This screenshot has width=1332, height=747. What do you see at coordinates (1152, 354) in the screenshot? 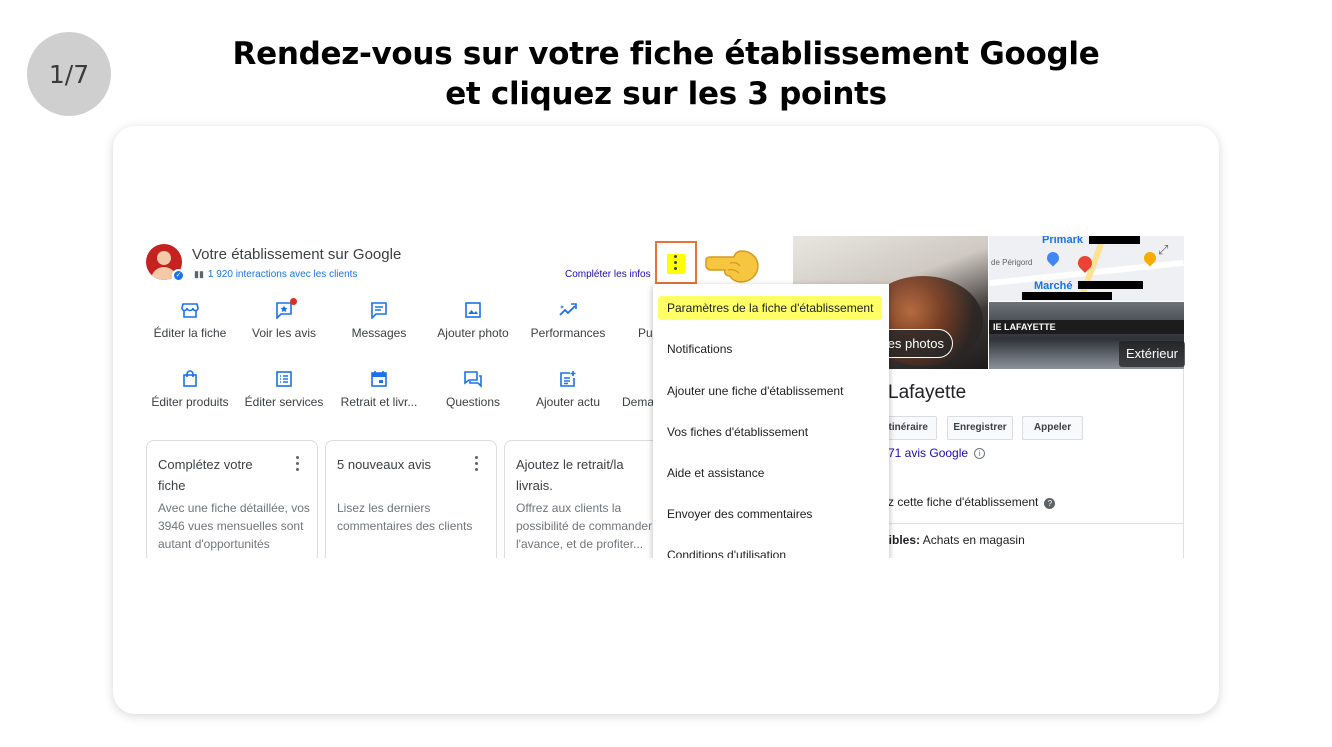
I see `exterior-label: Extérieur` at bounding box center [1152, 354].